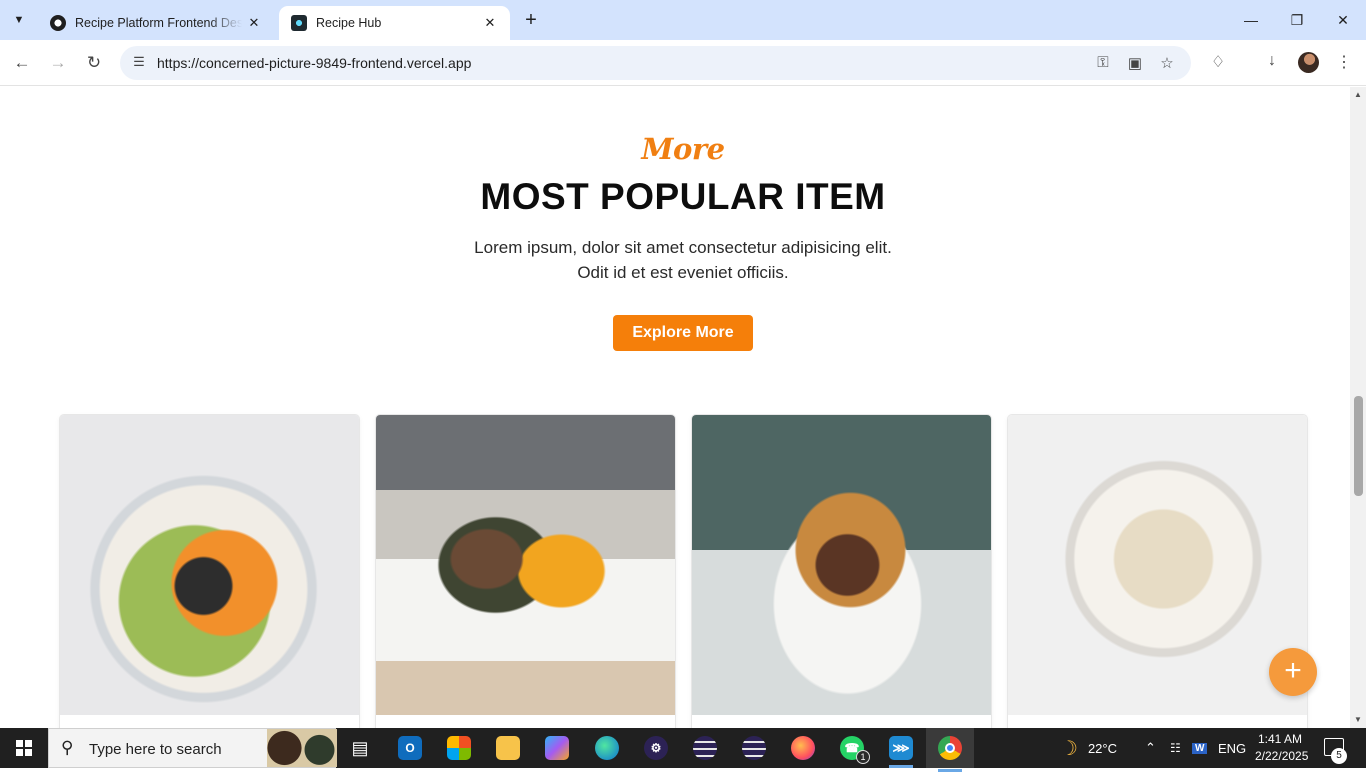 The width and height of the screenshot is (1366, 772). What do you see at coordinates (155, 749) in the screenshot?
I see `search-placeholder: Type here to search` at bounding box center [155, 749].